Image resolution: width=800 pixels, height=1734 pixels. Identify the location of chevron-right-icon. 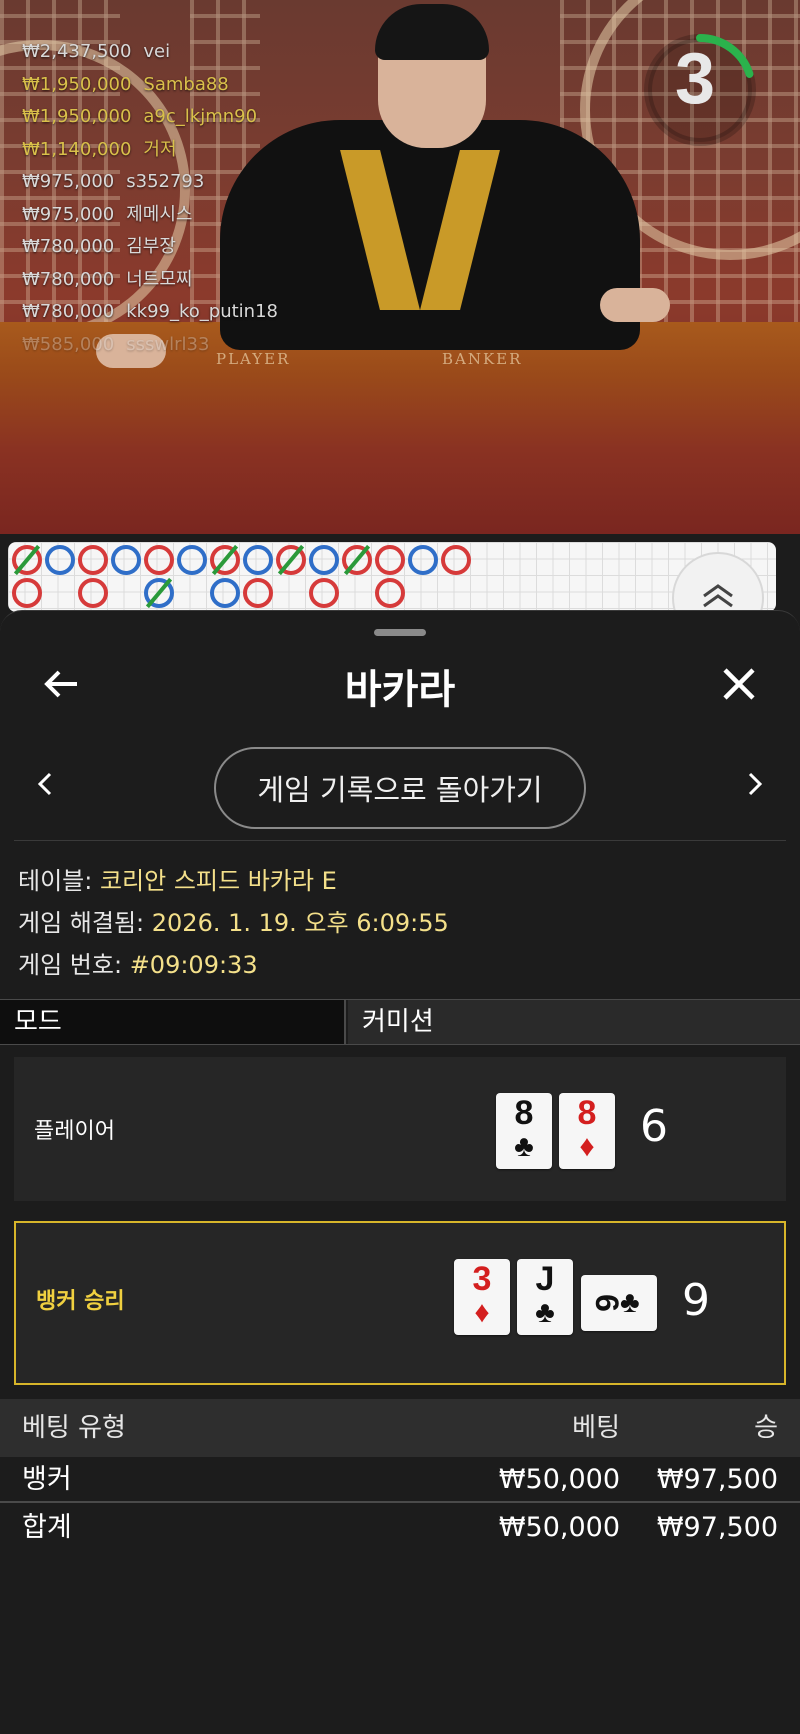
(755, 784).